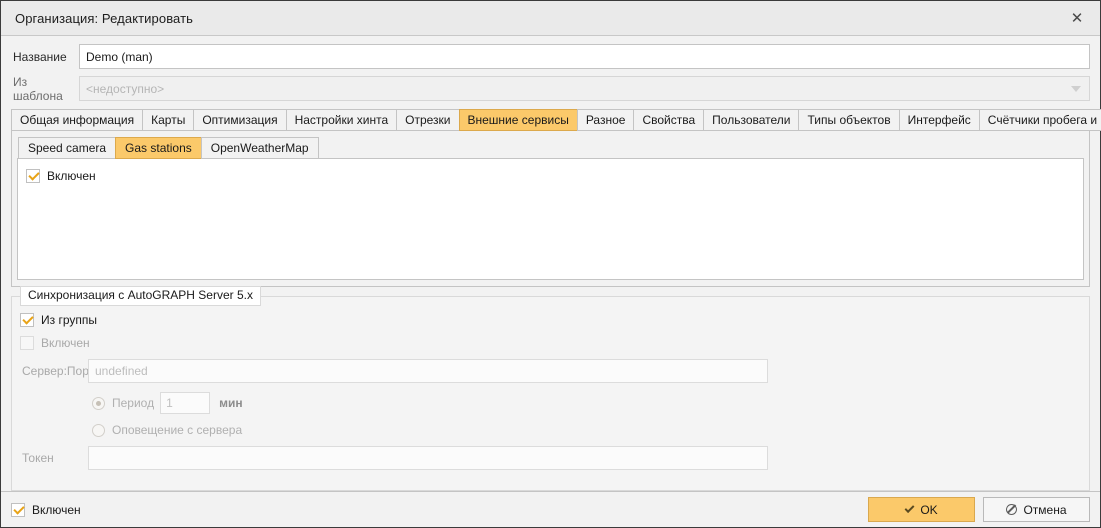  What do you see at coordinates (938, 120) in the screenshot?
I see `tab-10: Интерфейс` at bounding box center [938, 120].